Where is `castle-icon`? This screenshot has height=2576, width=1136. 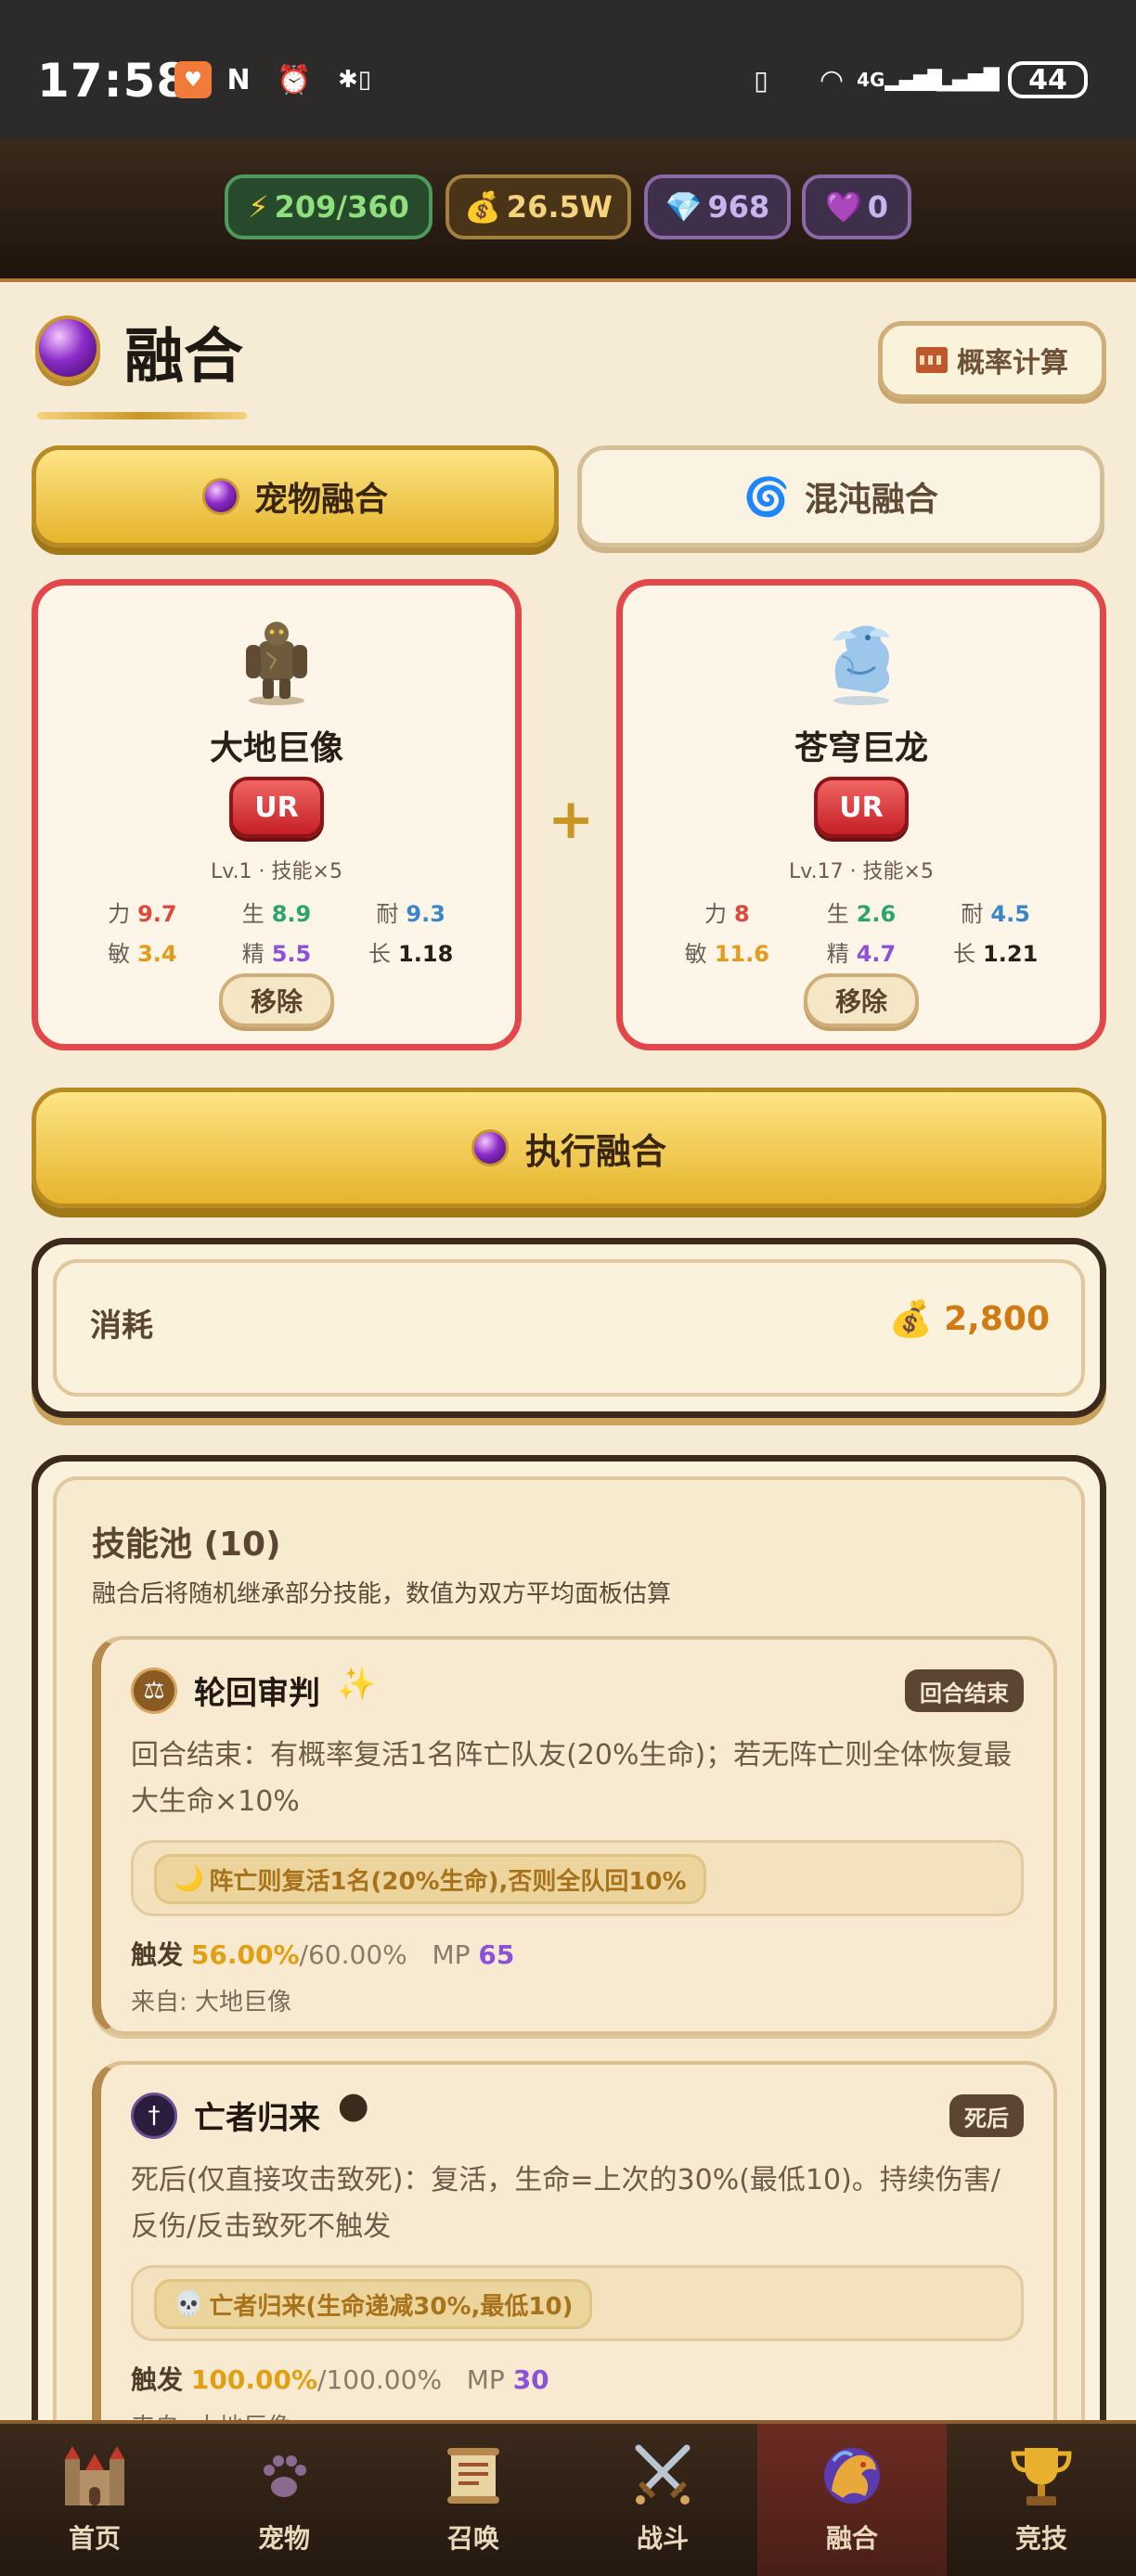
castle-icon is located at coordinates (94, 2475).